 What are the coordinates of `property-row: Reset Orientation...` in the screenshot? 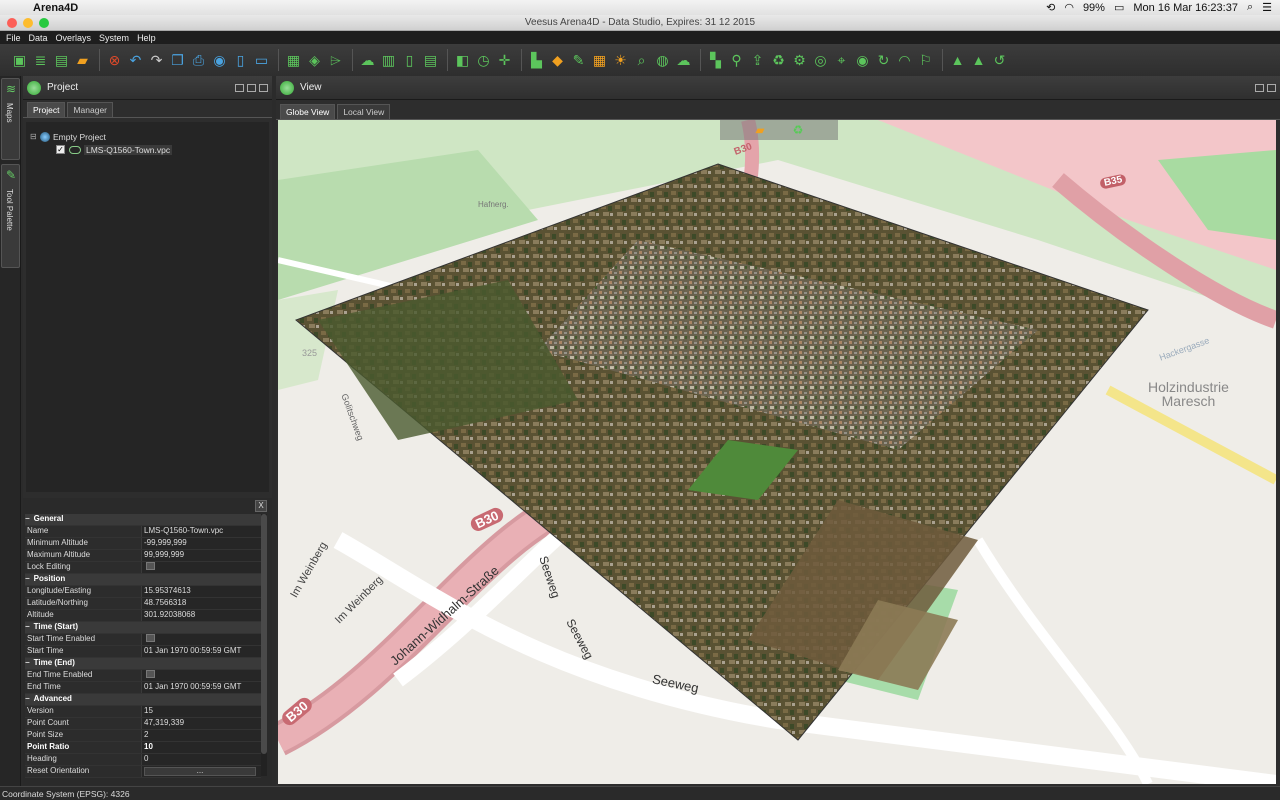 It's located at (143, 772).